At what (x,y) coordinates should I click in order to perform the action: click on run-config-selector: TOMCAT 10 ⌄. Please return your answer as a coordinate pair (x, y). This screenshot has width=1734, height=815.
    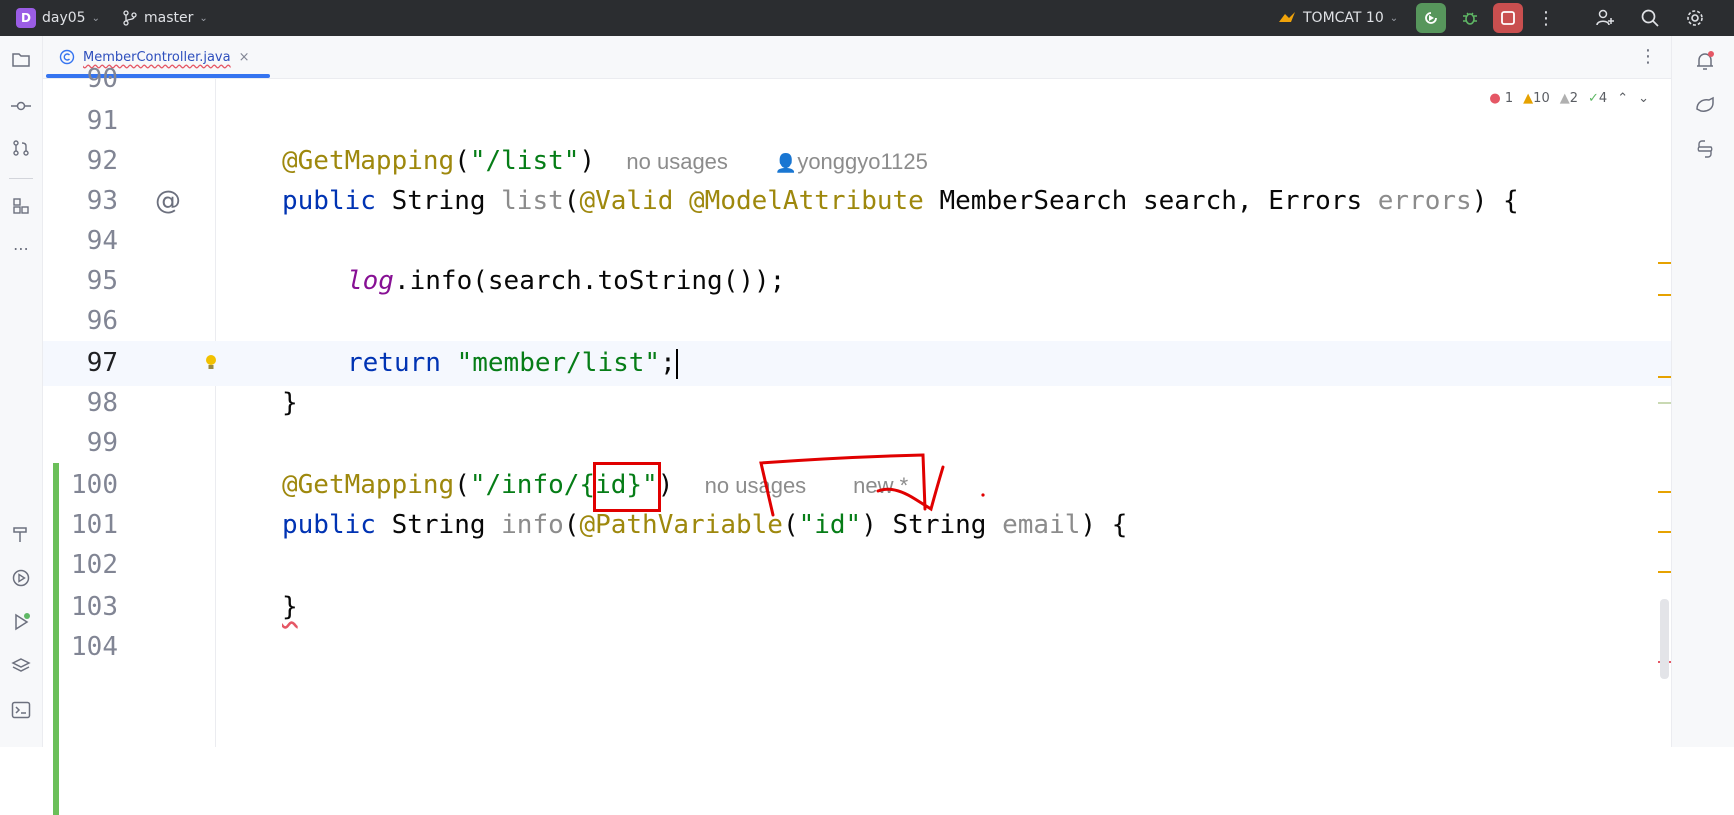
    Looking at the image, I should click on (1337, 18).